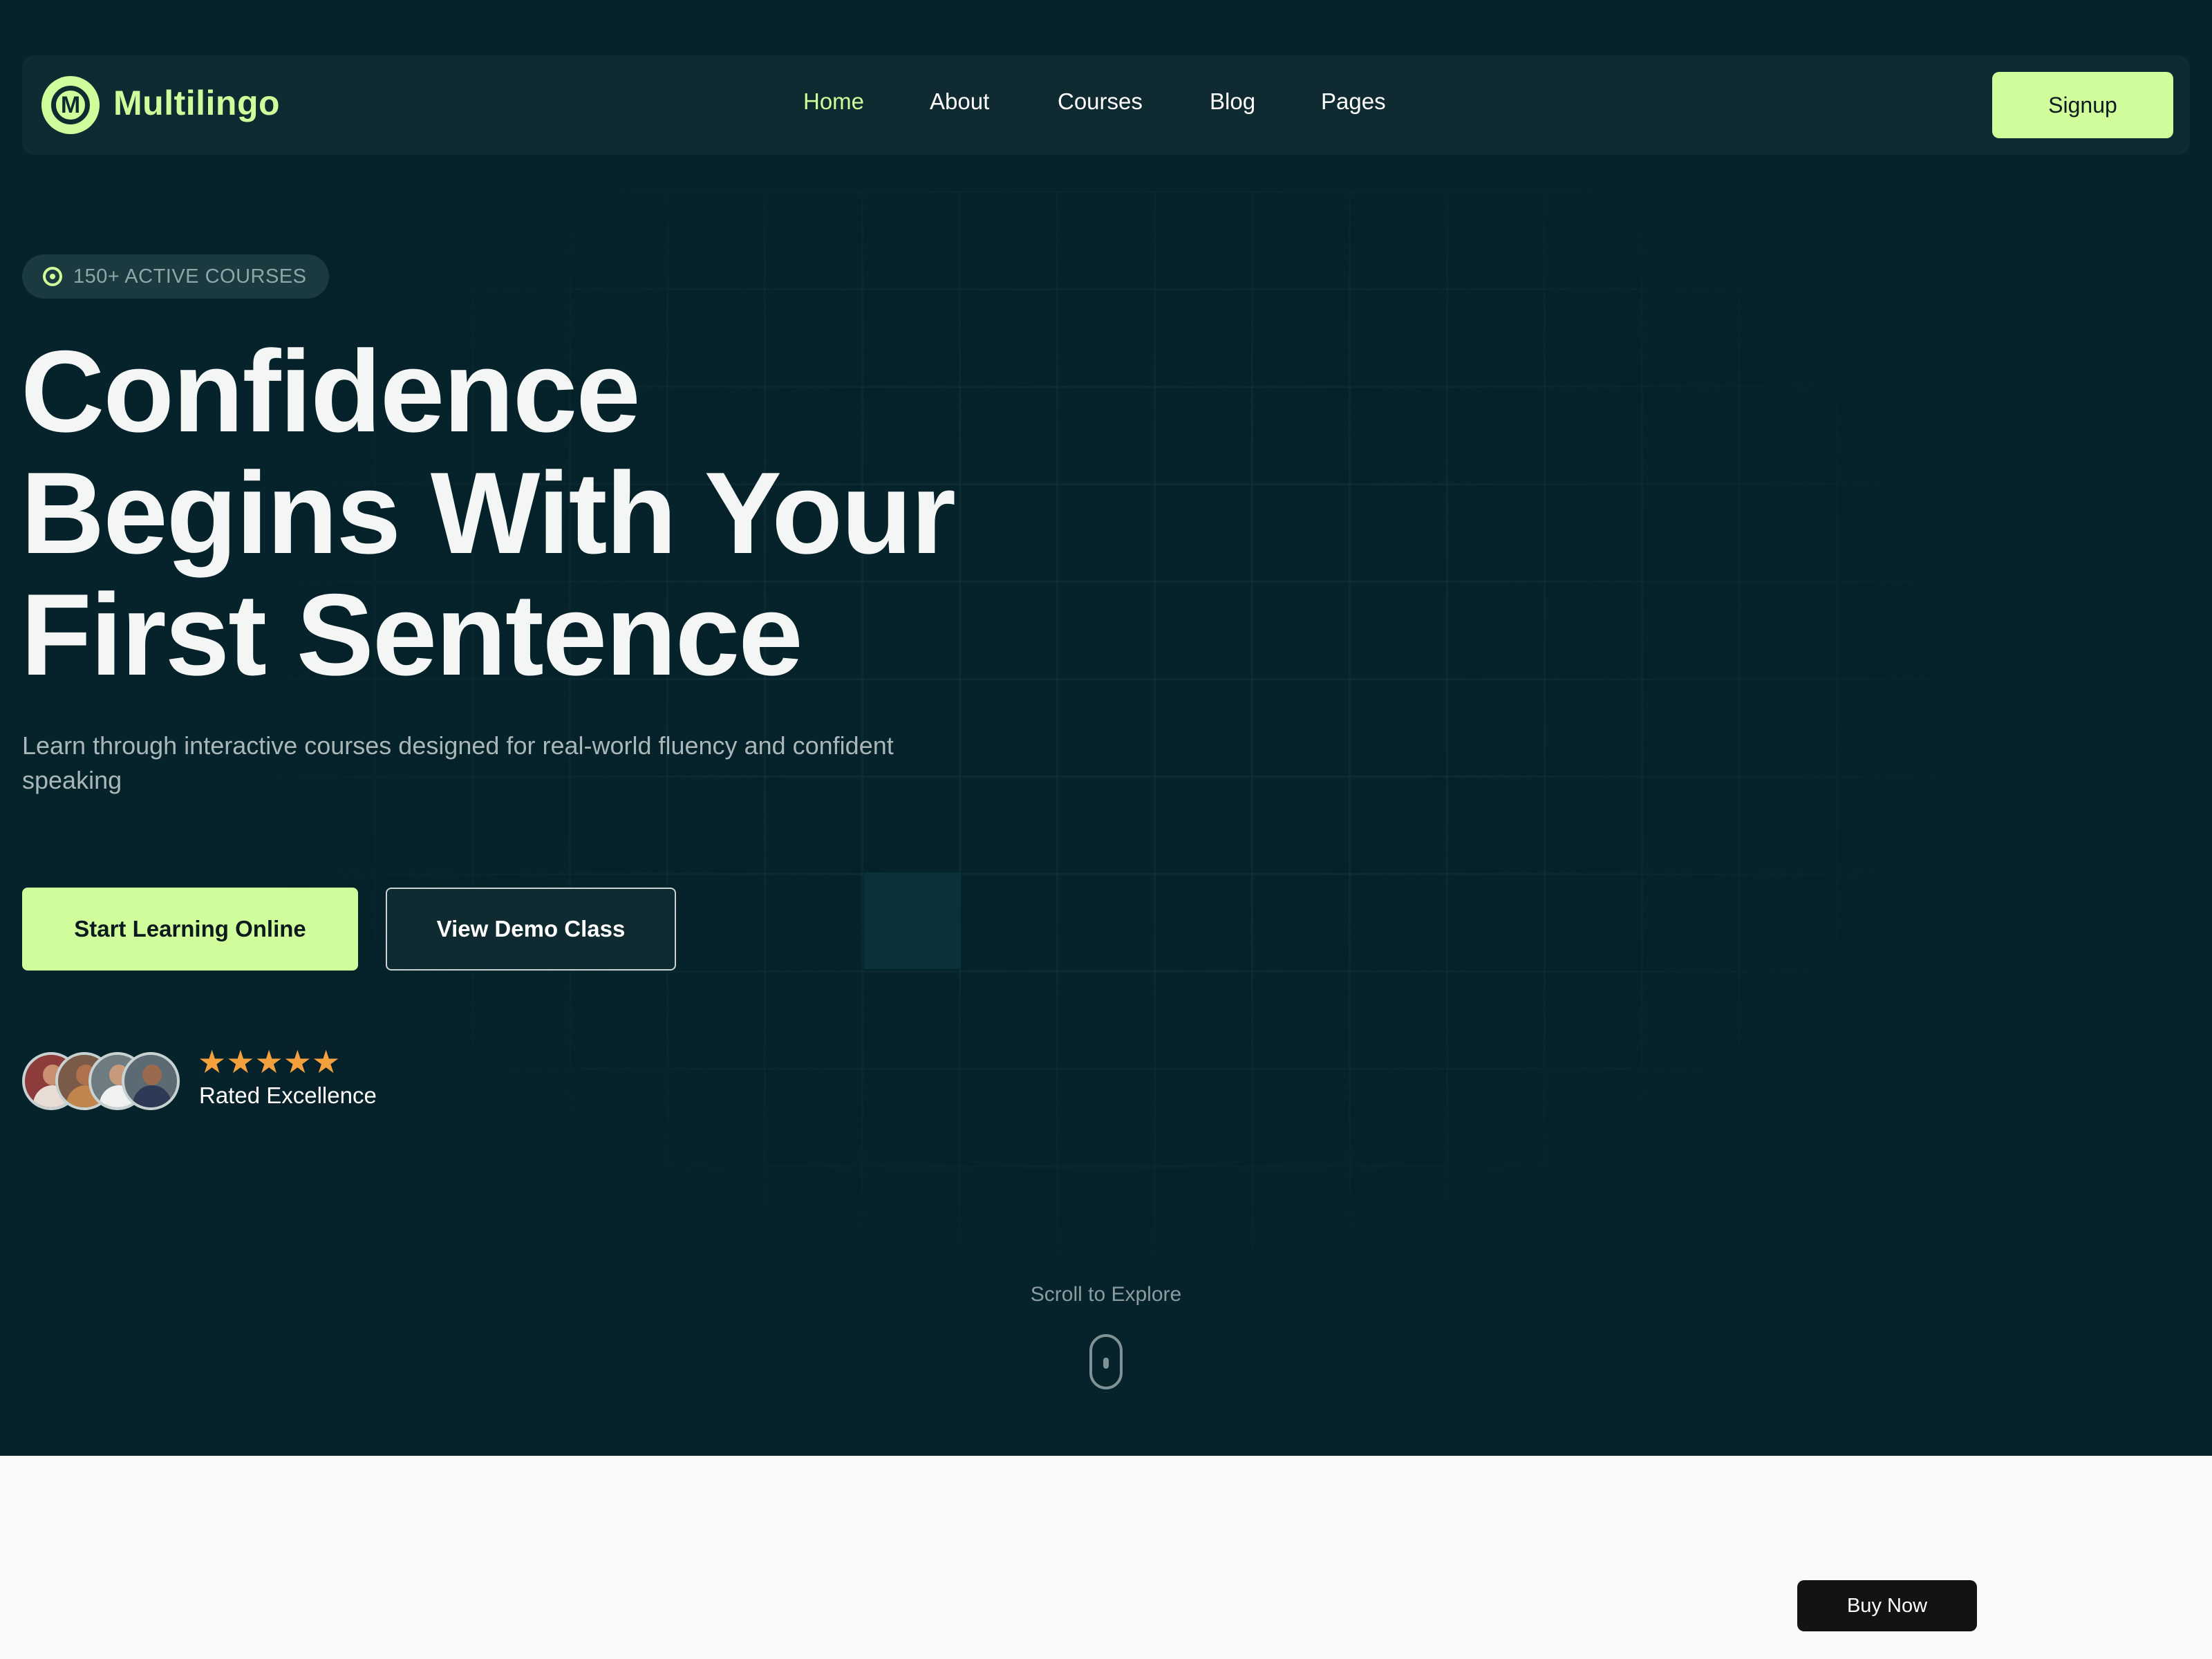 The width and height of the screenshot is (2212, 1659). What do you see at coordinates (1887, 1605) in the screenshot?
I see `buy-now-button: Buy Now` at bounding box center [1887, 1605].